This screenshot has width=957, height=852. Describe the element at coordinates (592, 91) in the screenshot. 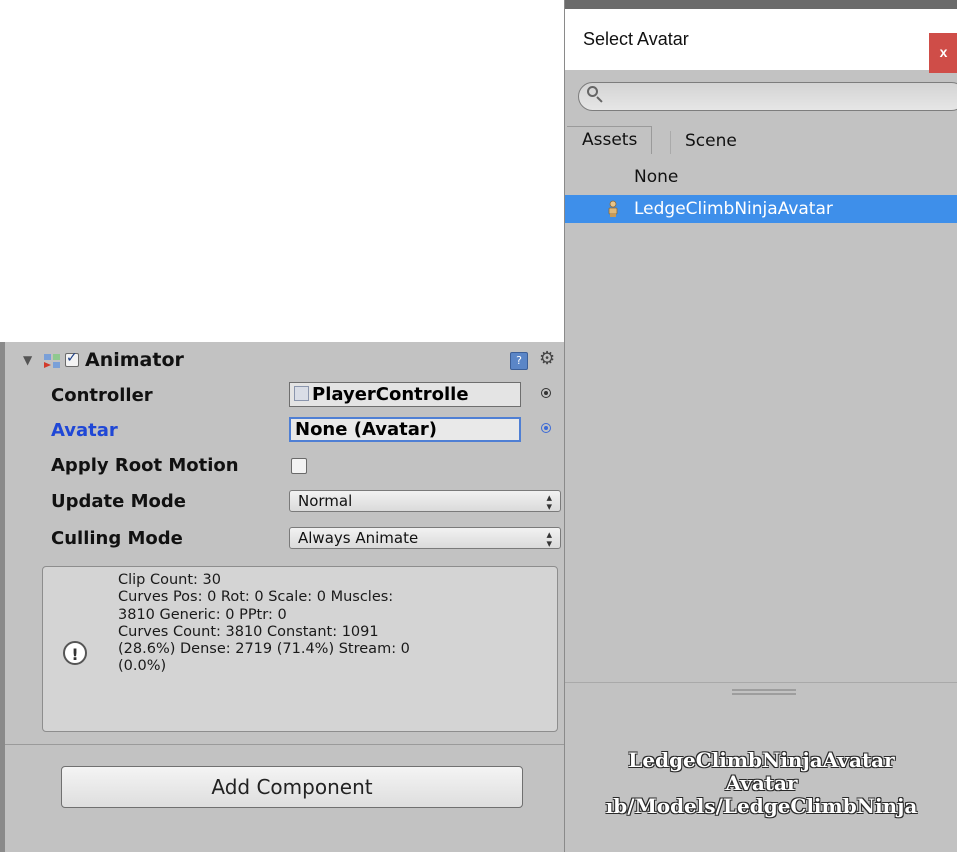

I see `search-icon` at that location.